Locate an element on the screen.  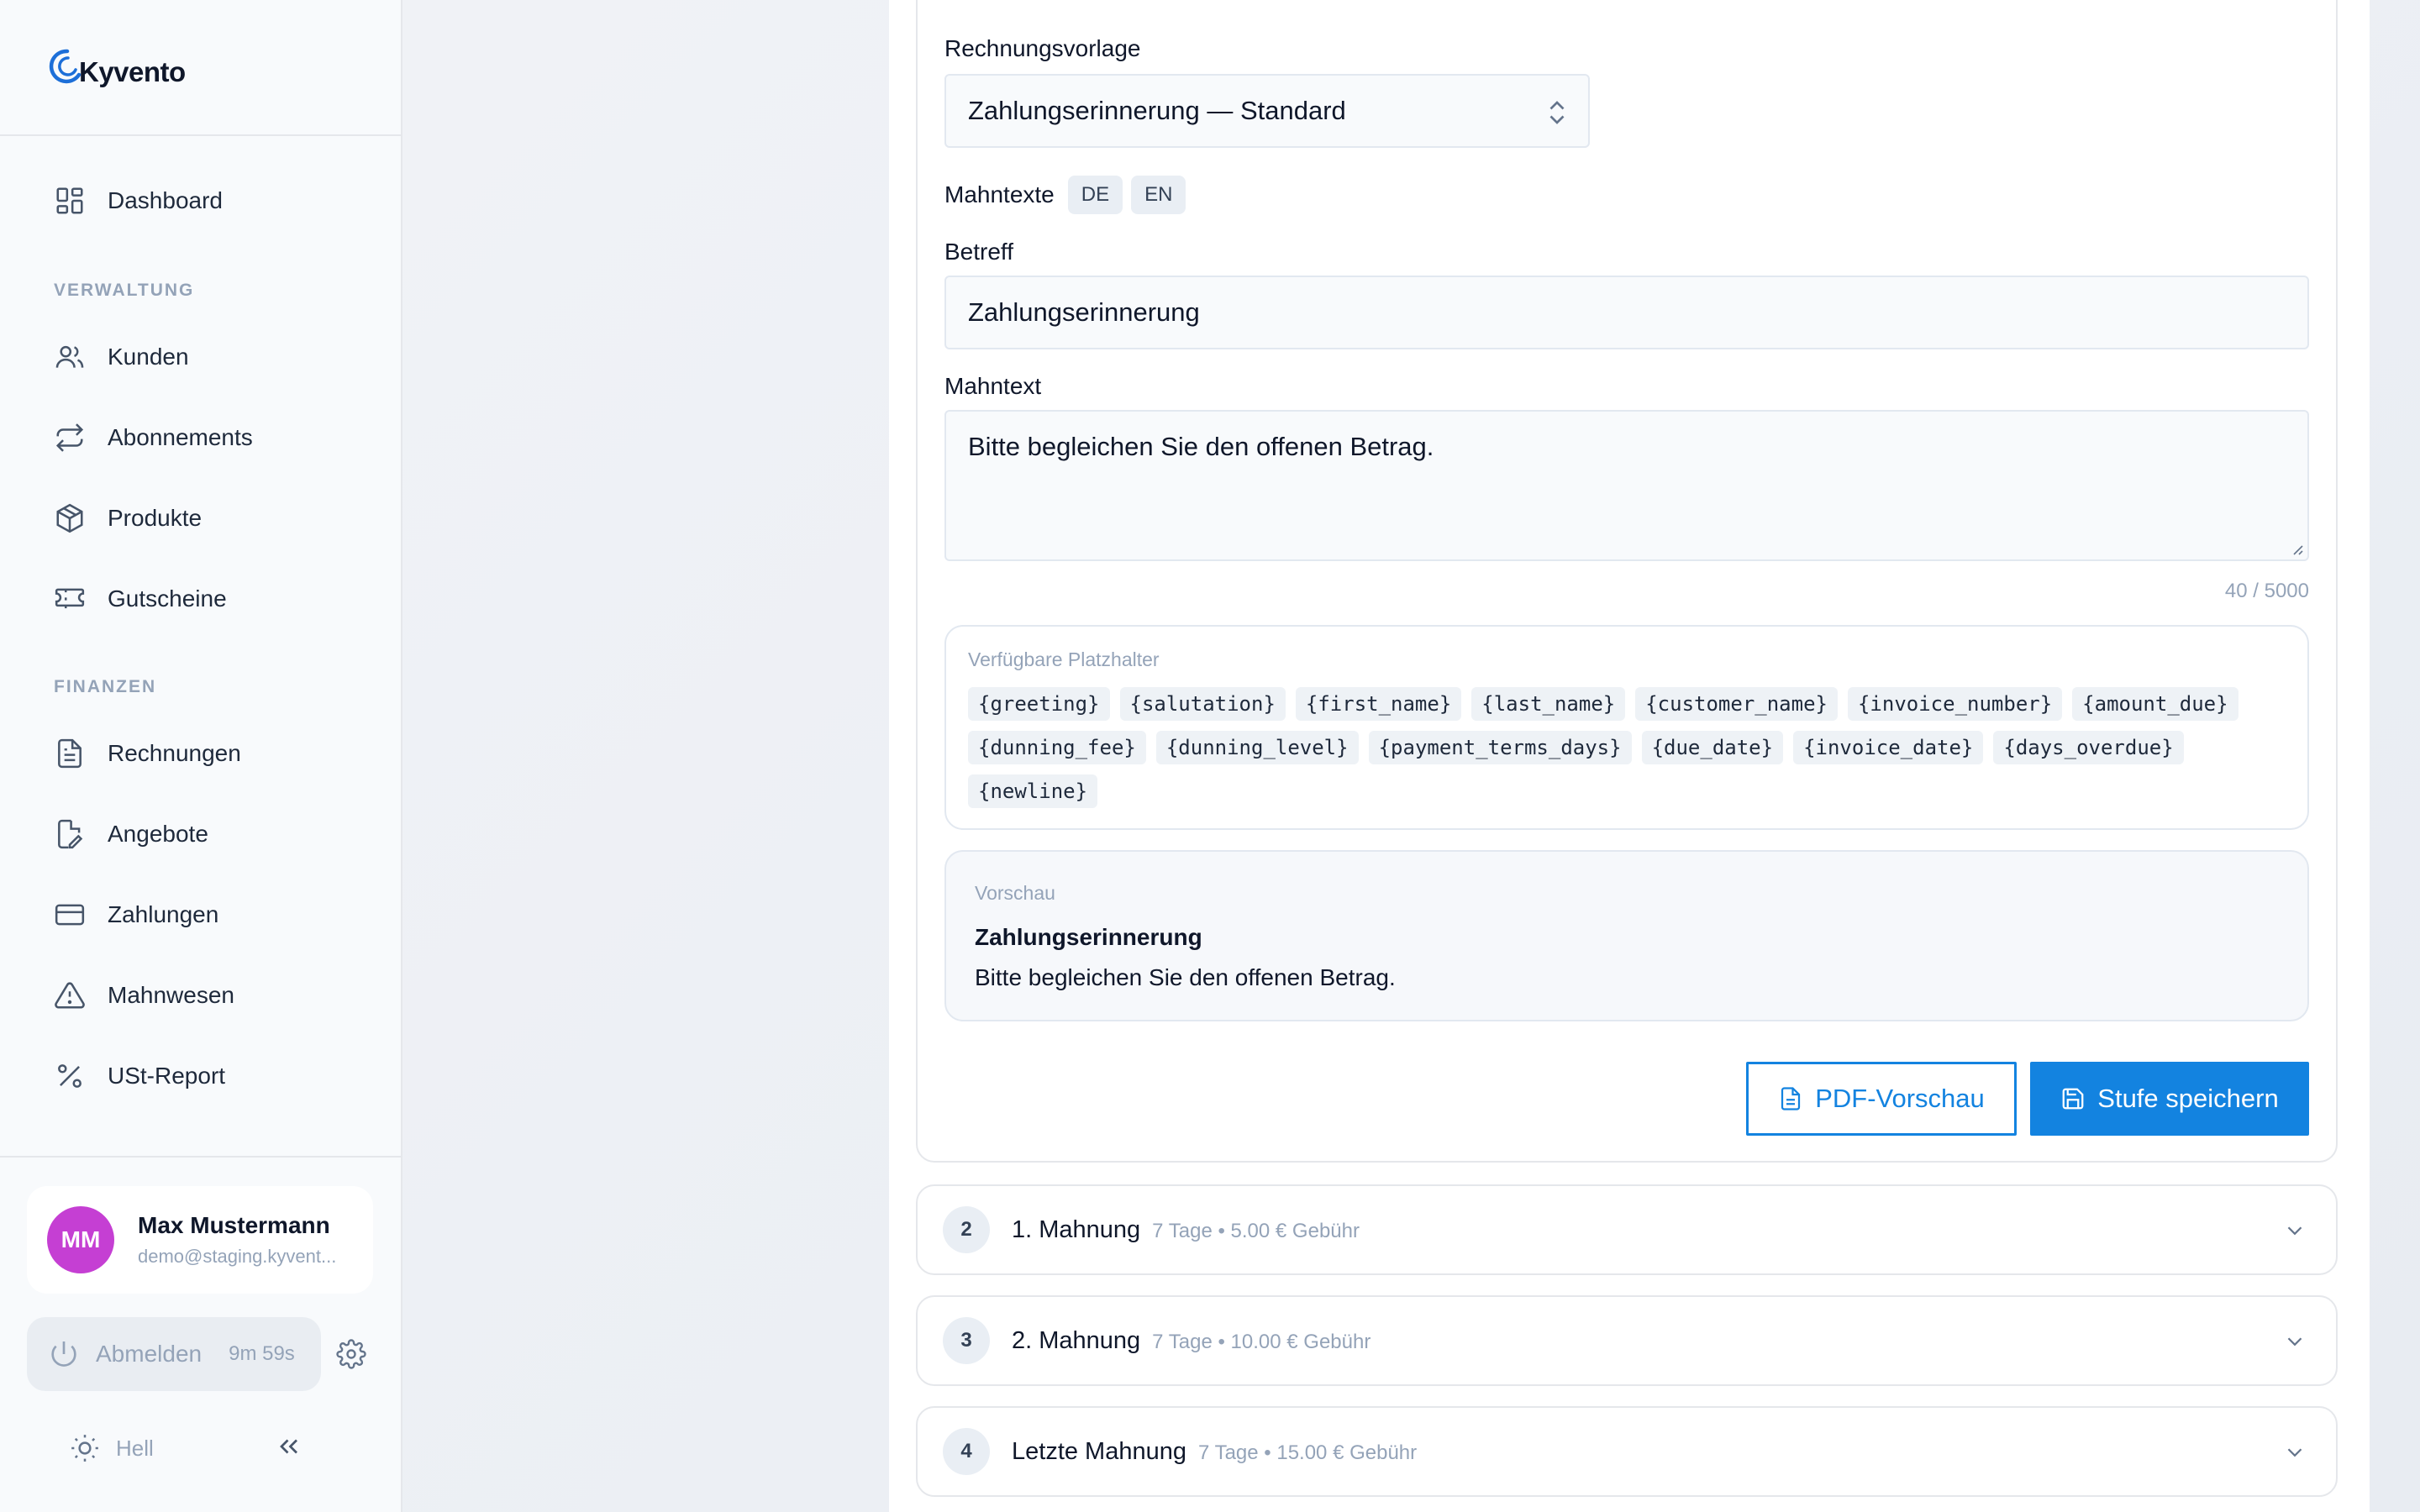
preview-body: Bitte begleichen Sie den offenen Betrag. is located at coordinates (1185, 977).